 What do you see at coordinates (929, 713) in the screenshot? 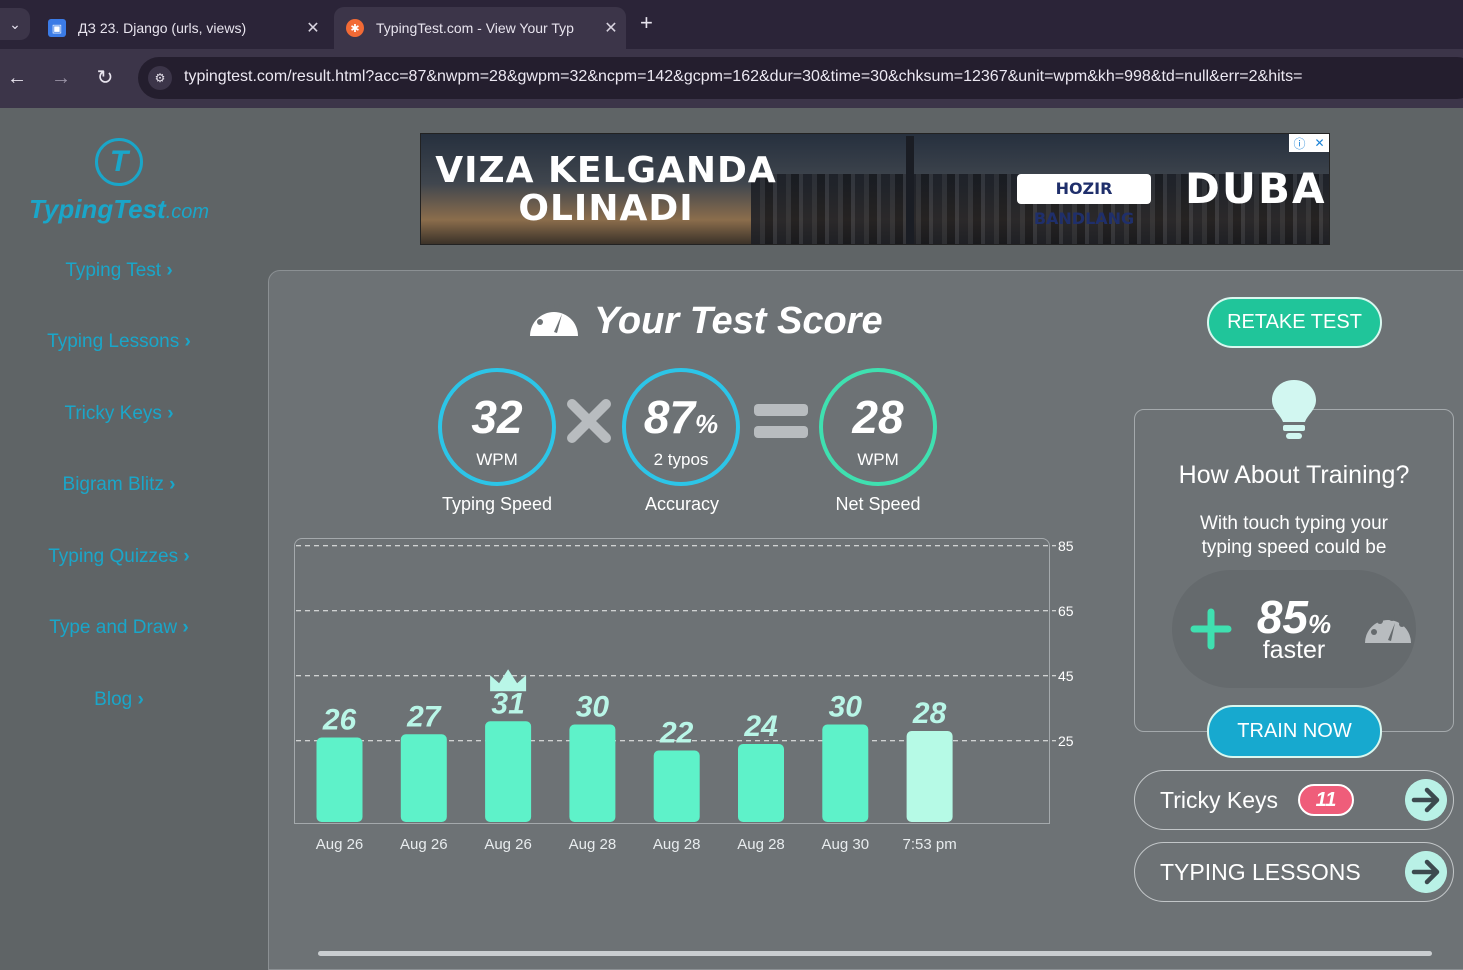
I see `bar-value-label: 28` at bounding box center [929, 713].